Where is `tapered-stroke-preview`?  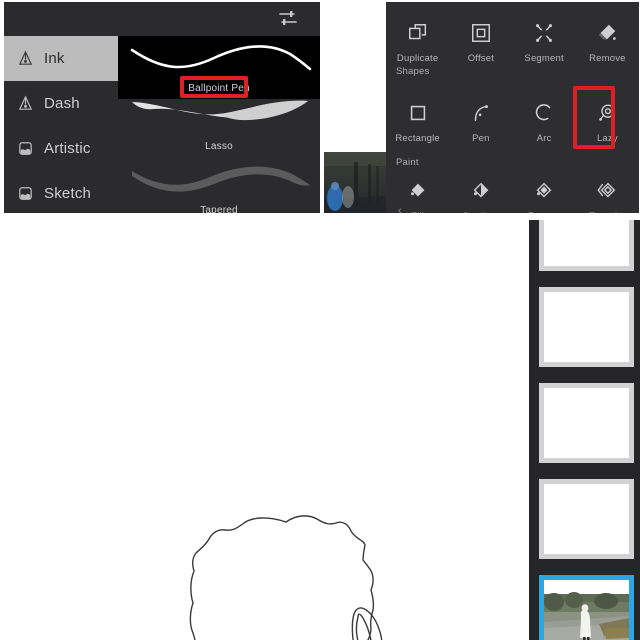
tapered-stroke-preview is located at coordinates (221, 179).